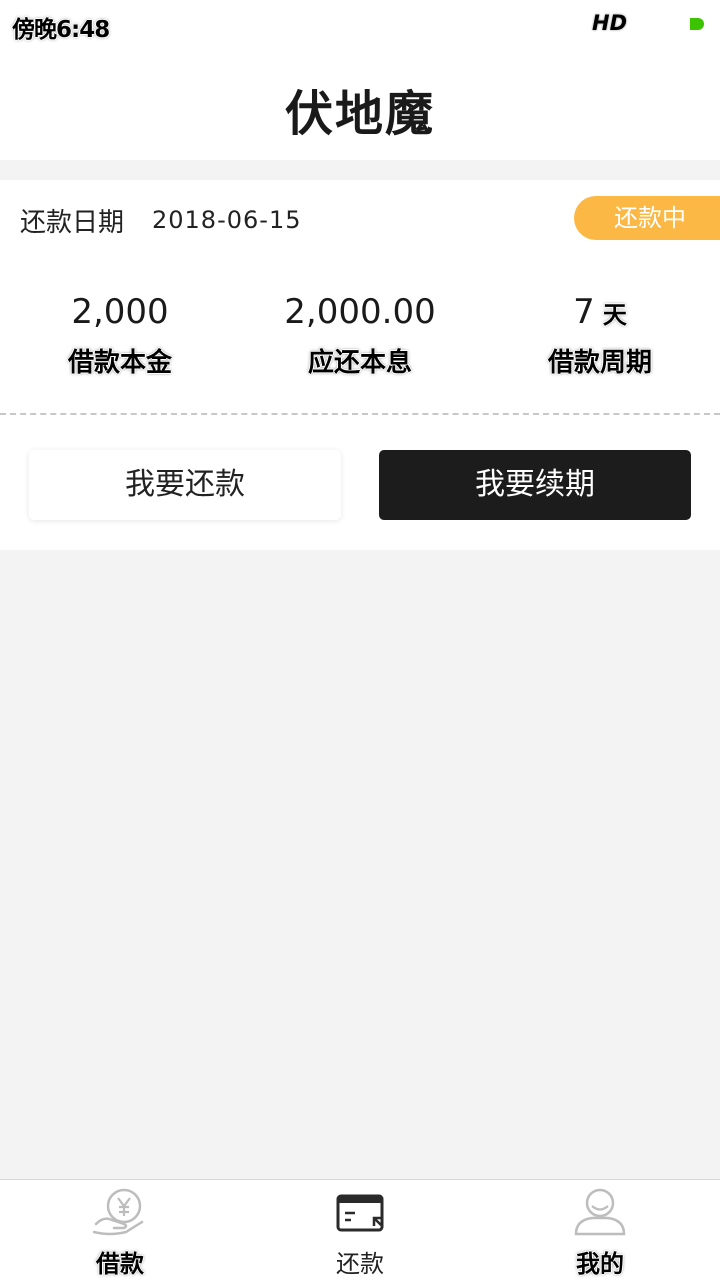 Image resolution: width=720 pixels, height=1280 pixels. What do you see at coordinates (584, 312) in the screenshot?
I see `period-value: 7` at bounding box center [584, 312].